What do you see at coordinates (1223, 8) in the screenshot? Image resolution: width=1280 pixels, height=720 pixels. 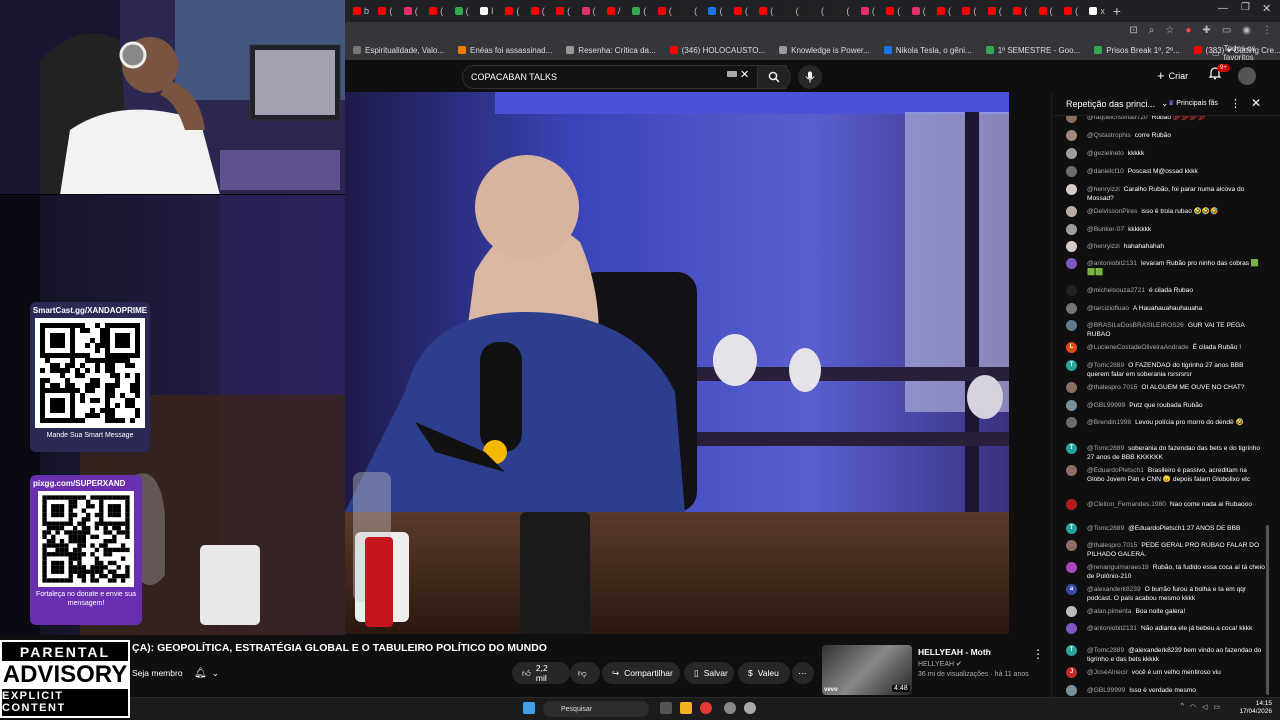 I see `minimize-icon: —` at bounding box center [1223, 8].